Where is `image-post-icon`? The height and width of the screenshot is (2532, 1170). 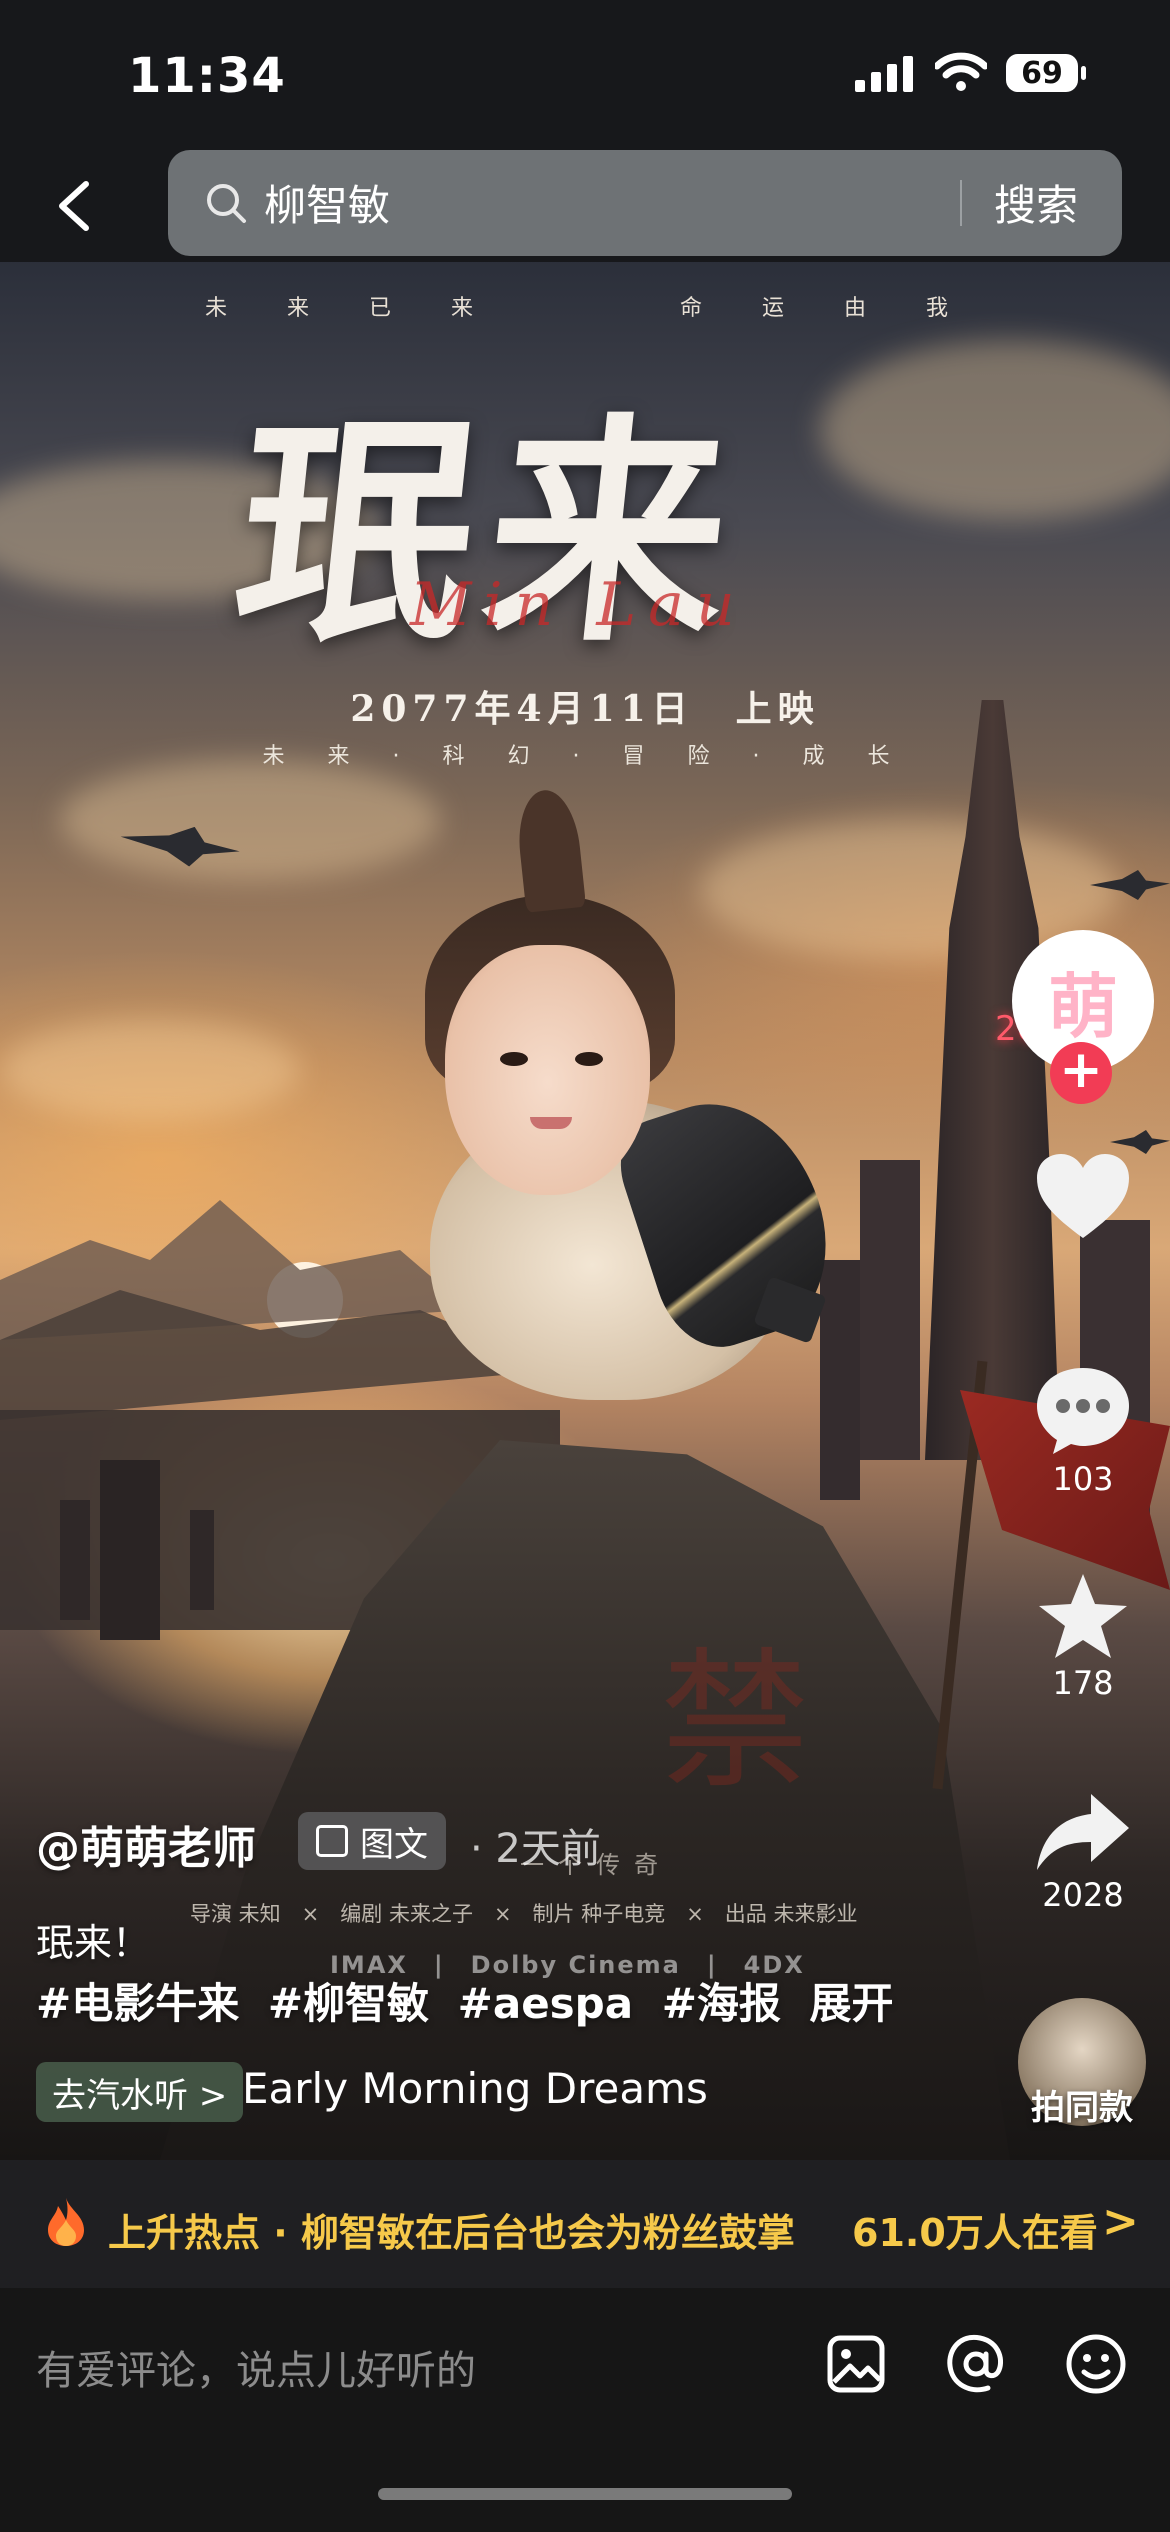 image-post-icon is located at coordinates (332, 1841).